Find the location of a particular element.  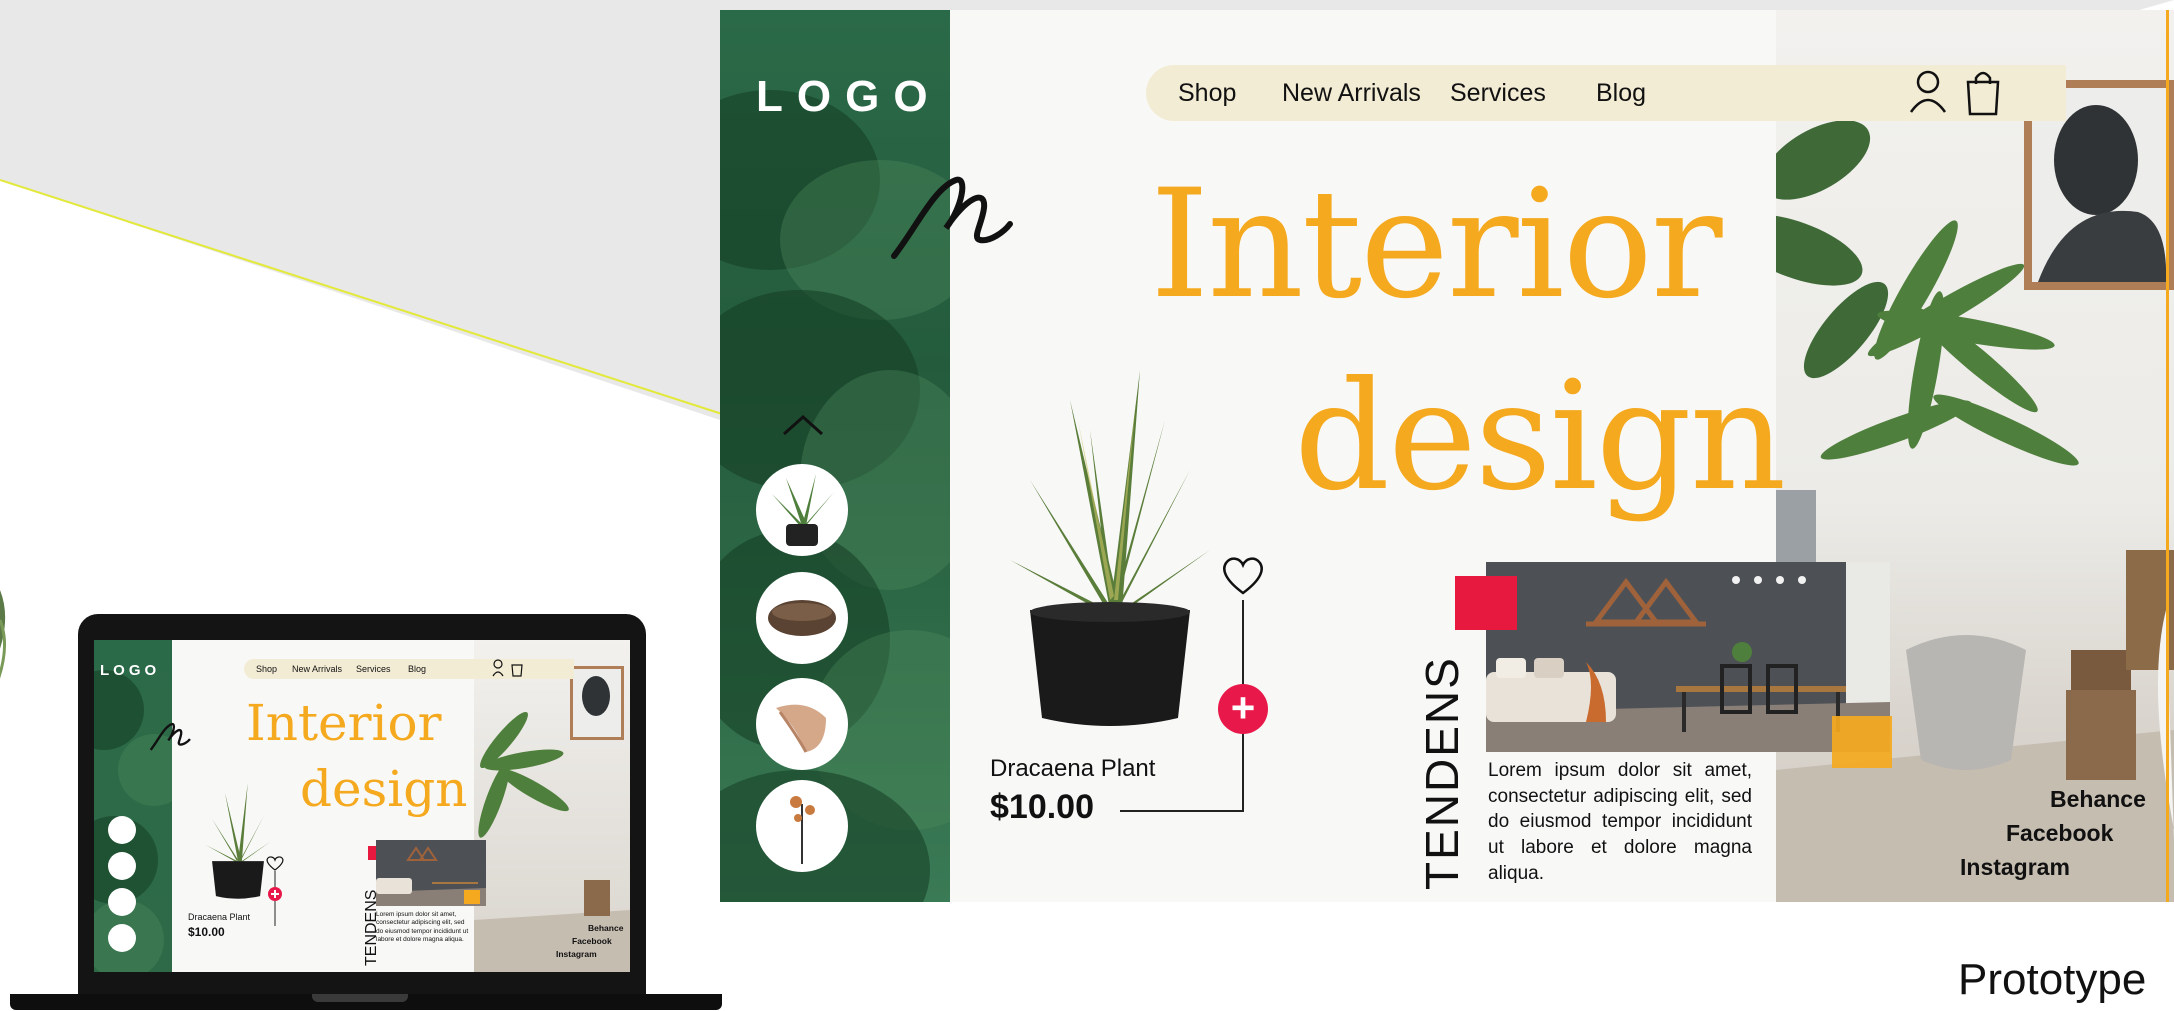

nav-new-arrivals: New Arrivals is located at coordinates (1351, 93).